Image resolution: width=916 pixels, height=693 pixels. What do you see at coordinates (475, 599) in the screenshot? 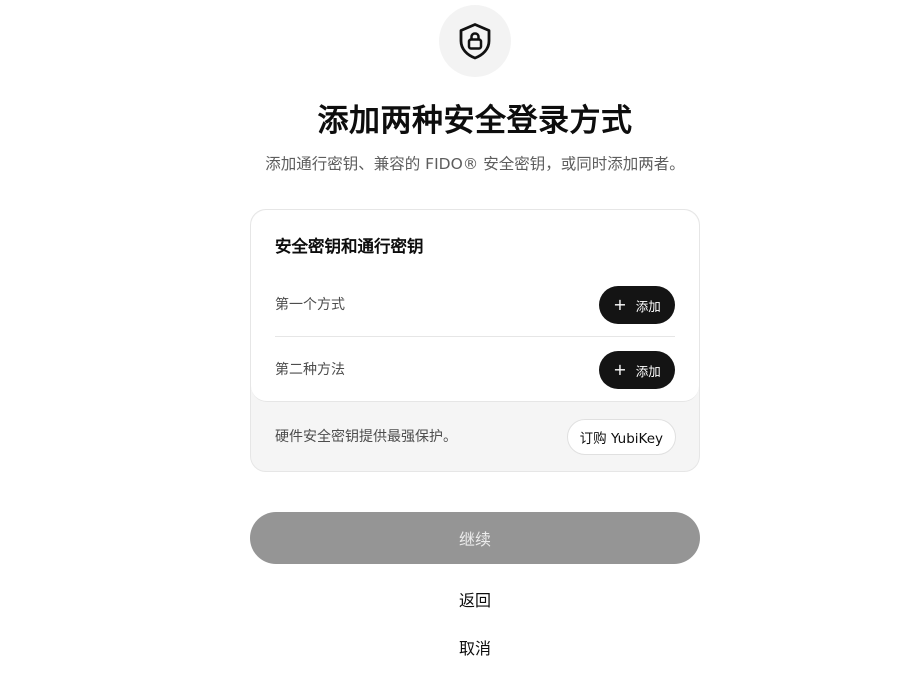
I see `back-button: 返回` at bounding box center [475, 599].